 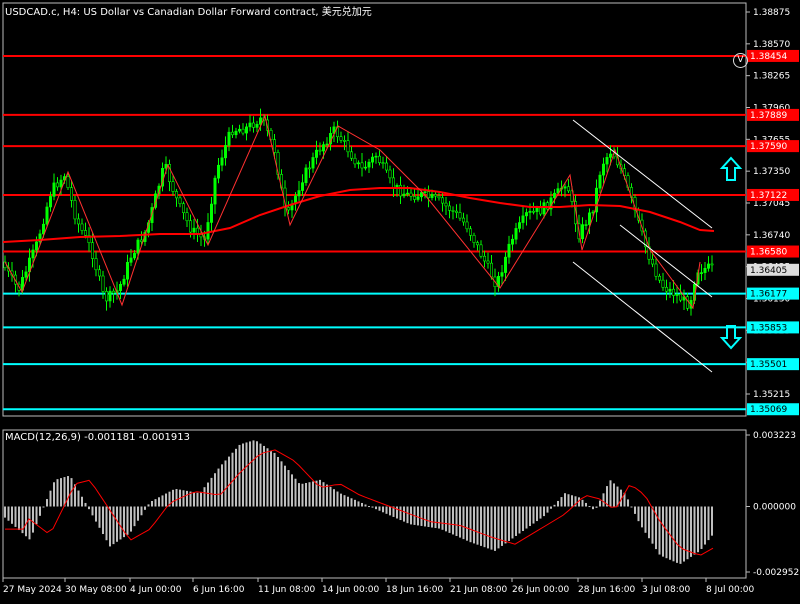 What do you see at coordinates (771, 172) in the screenshot?
I see `price-tick-label: 1.37350` at bounding box center [771, 172].